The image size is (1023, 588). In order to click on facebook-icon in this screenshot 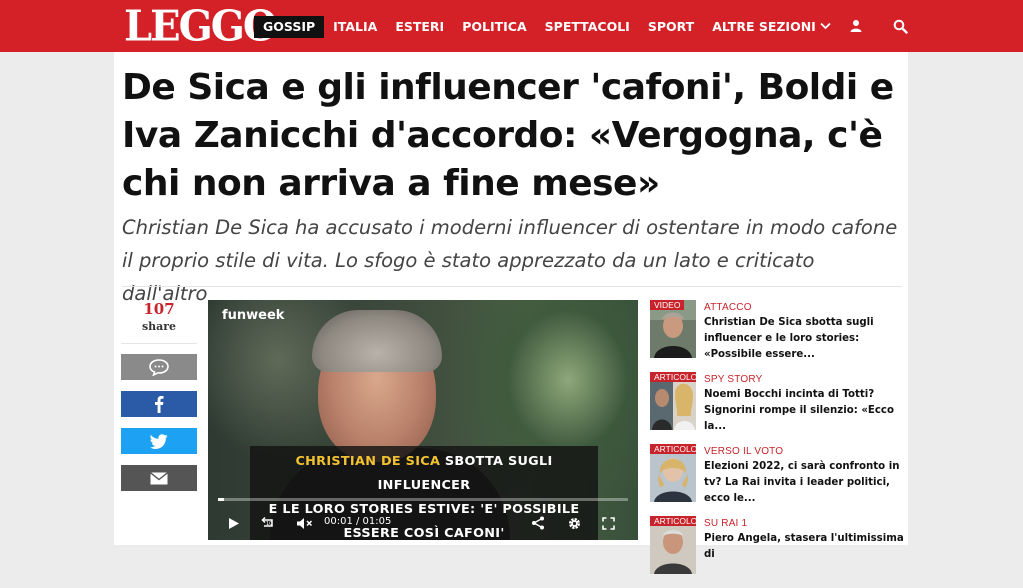, I will do `click(159, 404)`.